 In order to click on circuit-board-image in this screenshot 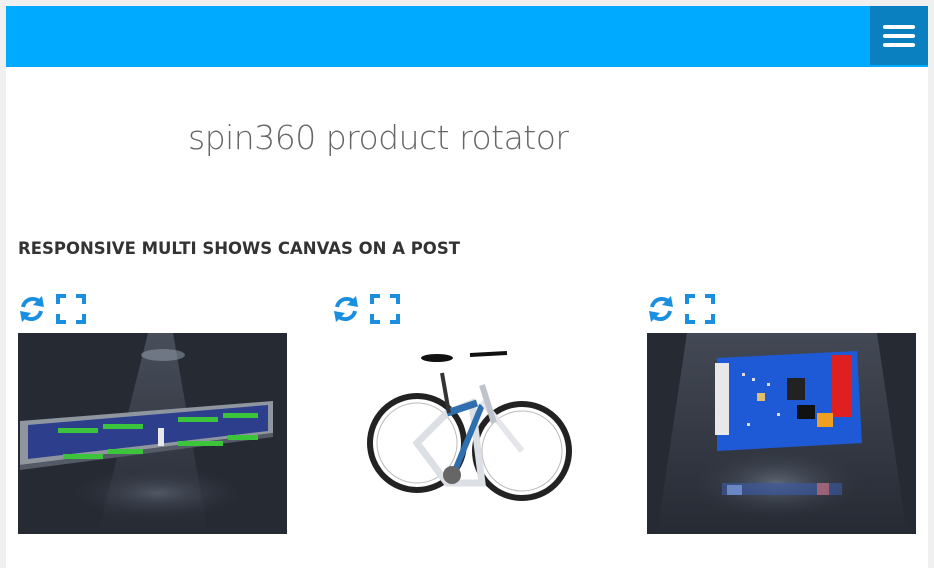, I will do `click(782, 433)`.